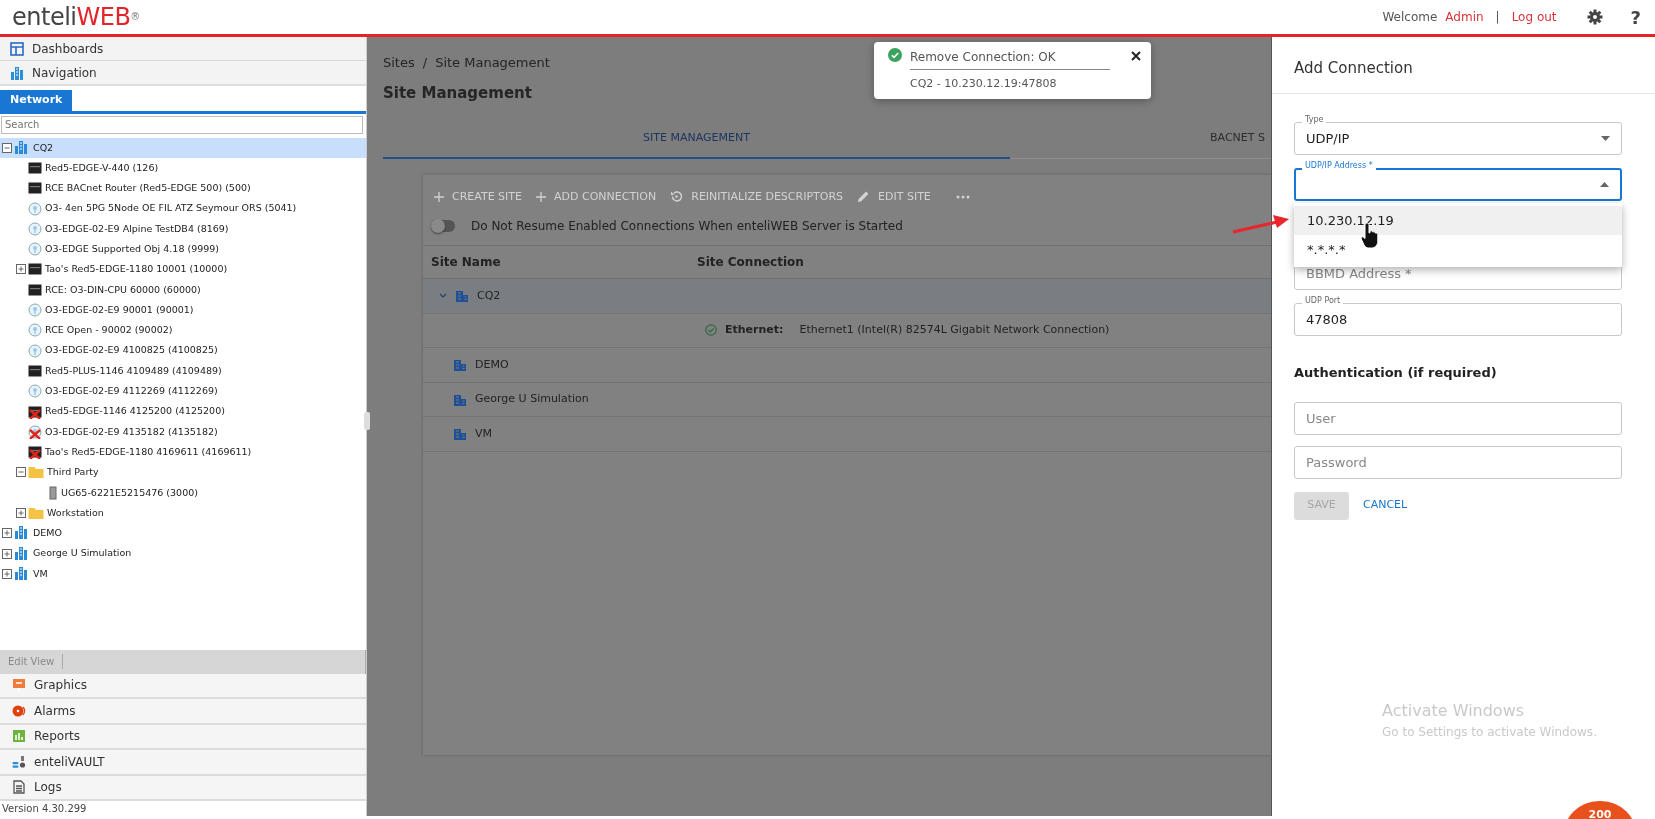 Image resolution: width=1655 pixels, height=819 pixels. I want to click on monitor-icon, so click(19, 685).